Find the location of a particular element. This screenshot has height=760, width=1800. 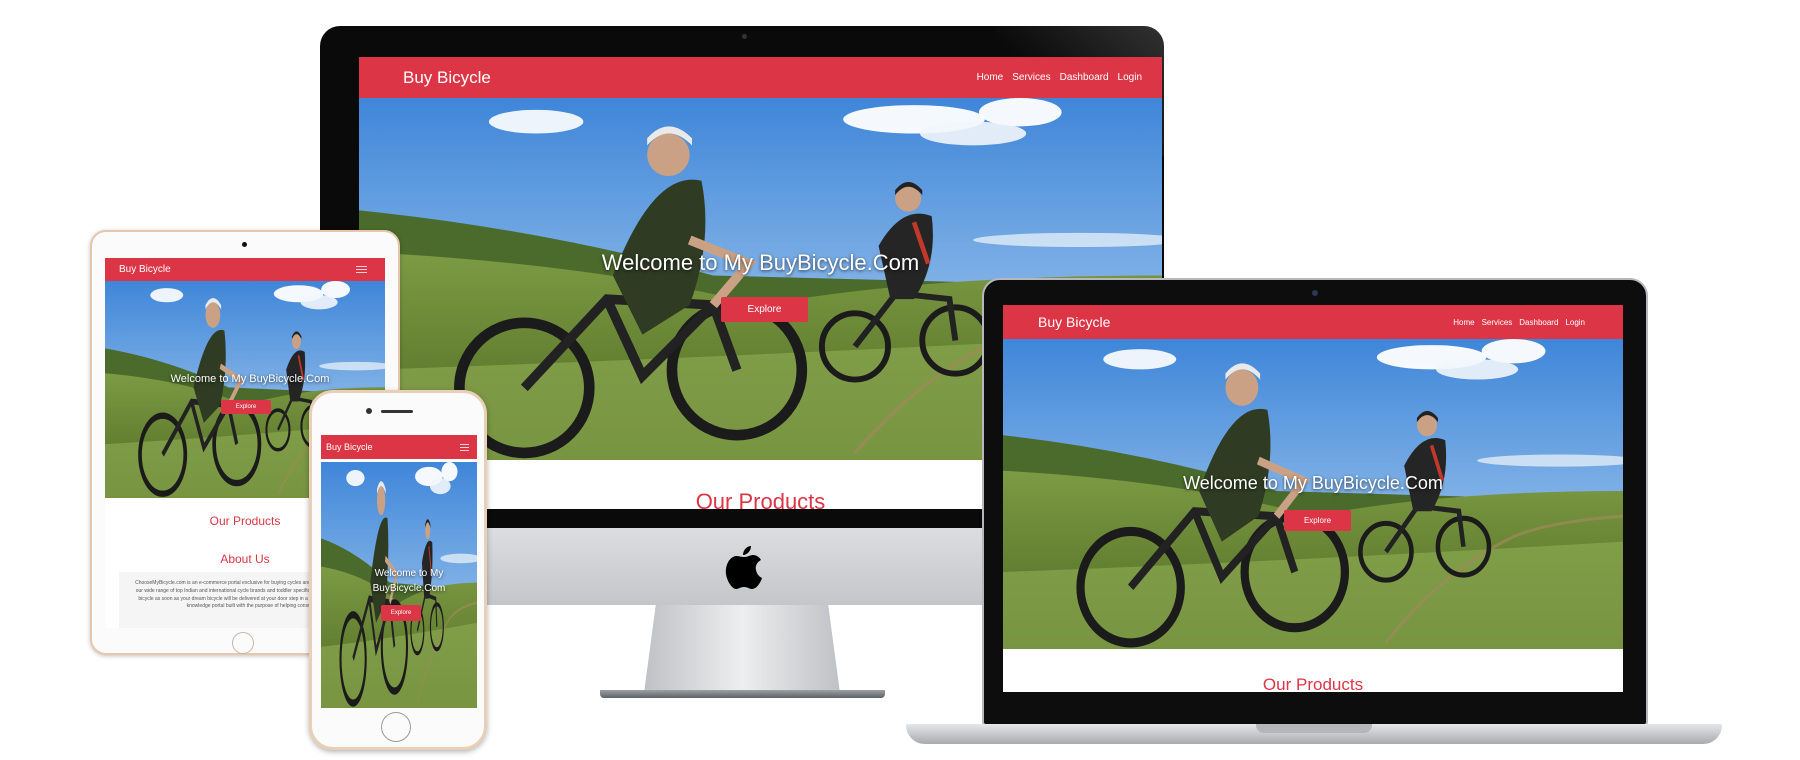

apple-logo-icon is located at coordinates (743, 567).